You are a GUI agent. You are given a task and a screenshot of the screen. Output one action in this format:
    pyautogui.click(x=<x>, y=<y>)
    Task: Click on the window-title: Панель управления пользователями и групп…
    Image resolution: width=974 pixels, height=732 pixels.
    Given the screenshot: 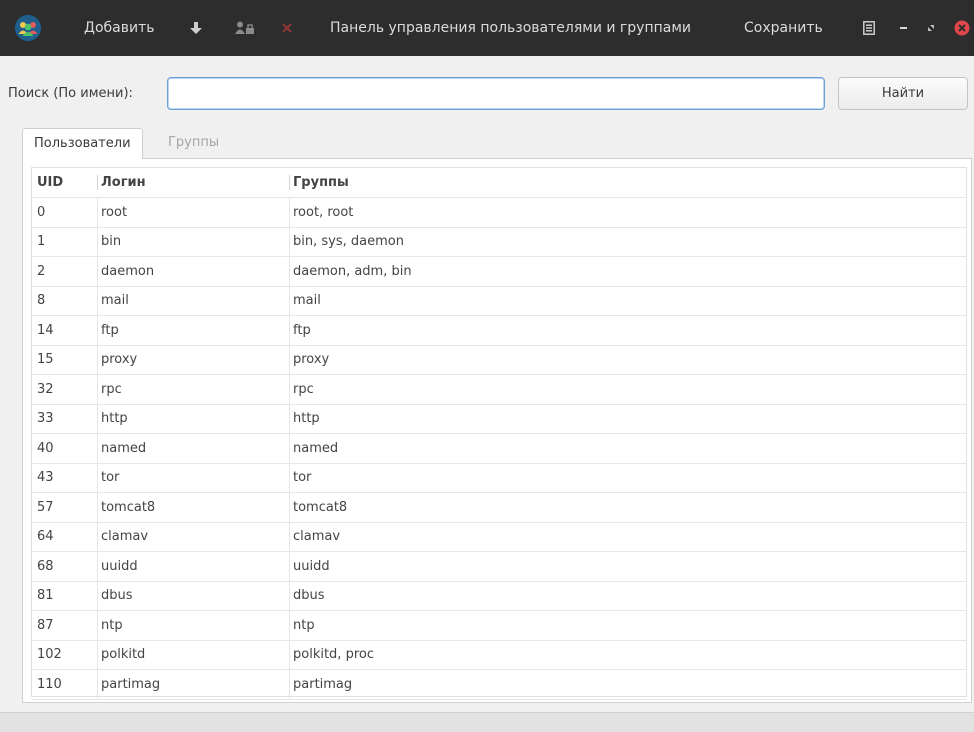 What is the action you would take?
    pyautogui.click(x=510, y=28)
    